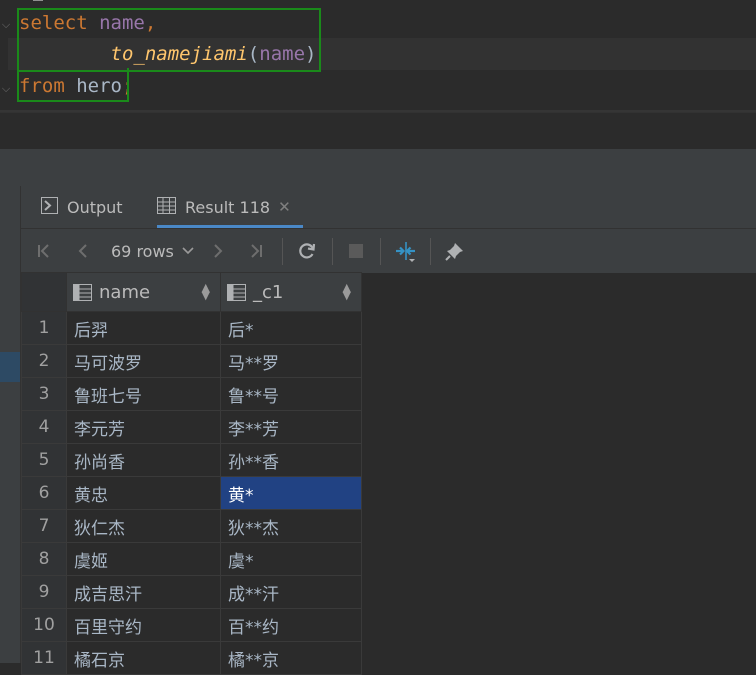  What do you see at coordinates (307, 251) in the screenshot?
I see `refresh-icon` at bounding box center [307, 251].